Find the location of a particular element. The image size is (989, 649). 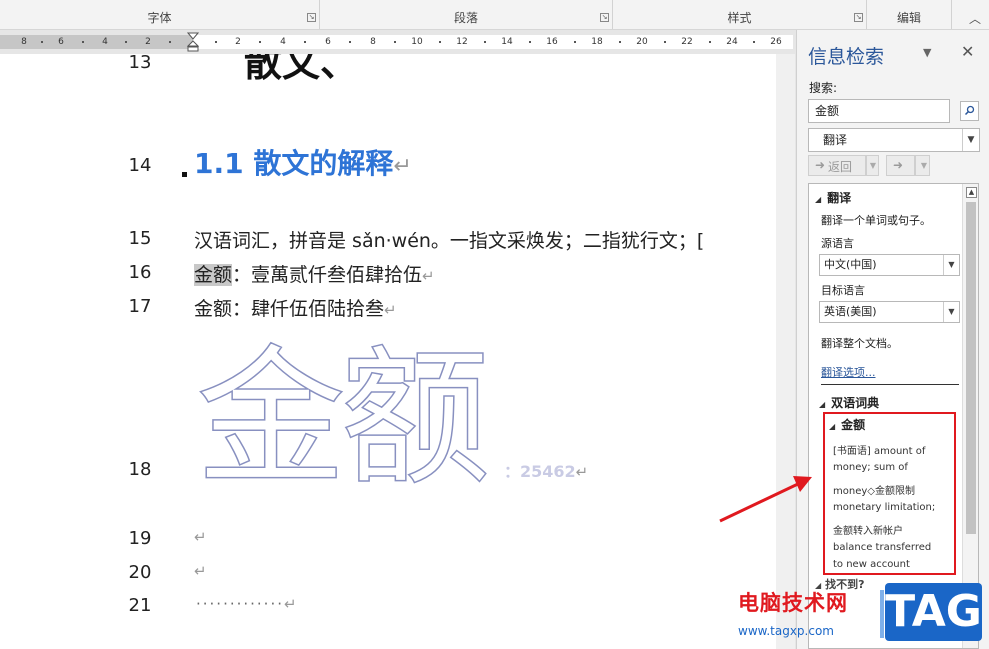

line-number: 19 is located at coordinates (140, 538).